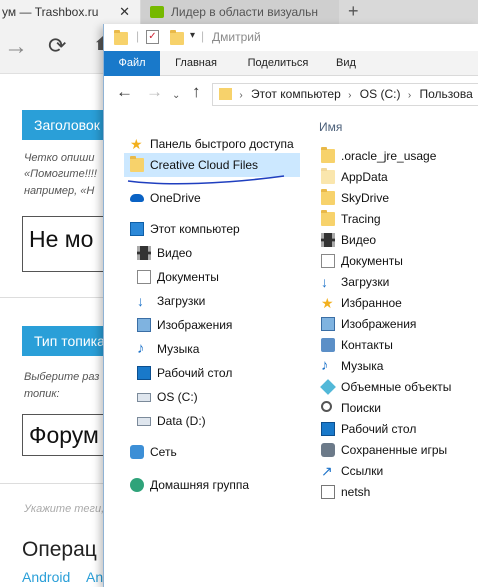 This screenshot has height=587, width=478. I want to click on up-arrow-icon: ↑, so click(196, 92).